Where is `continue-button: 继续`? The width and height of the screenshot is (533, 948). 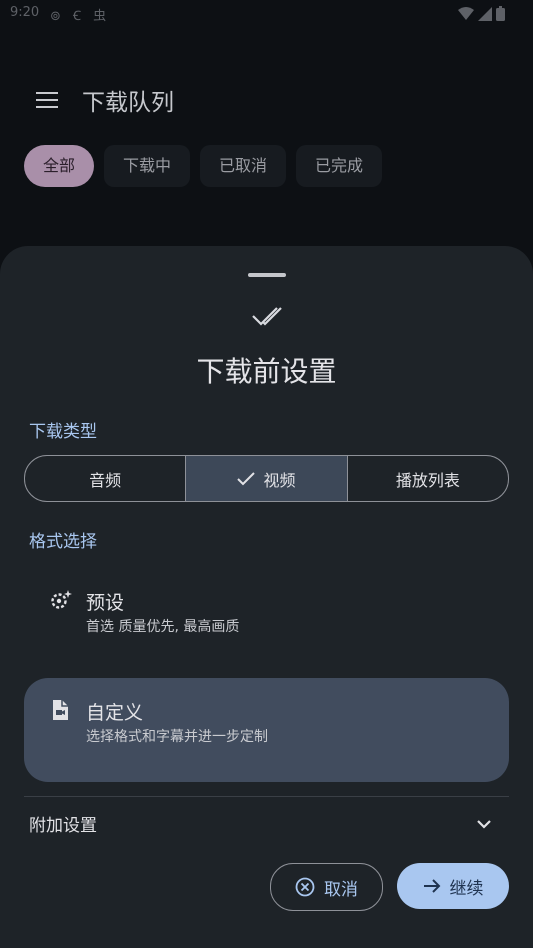 continue-button: 继续 is located at coordinates (453, 886).